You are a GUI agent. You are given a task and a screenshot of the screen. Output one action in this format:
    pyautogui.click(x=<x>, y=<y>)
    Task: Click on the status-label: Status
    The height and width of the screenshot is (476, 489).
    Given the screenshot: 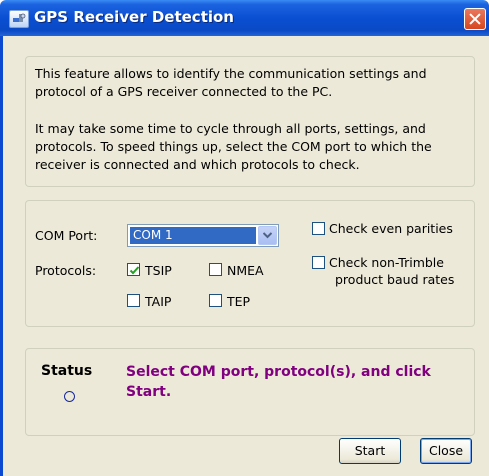 What is the action you would take?
    pyautogui.click(x=67, y=371)
    